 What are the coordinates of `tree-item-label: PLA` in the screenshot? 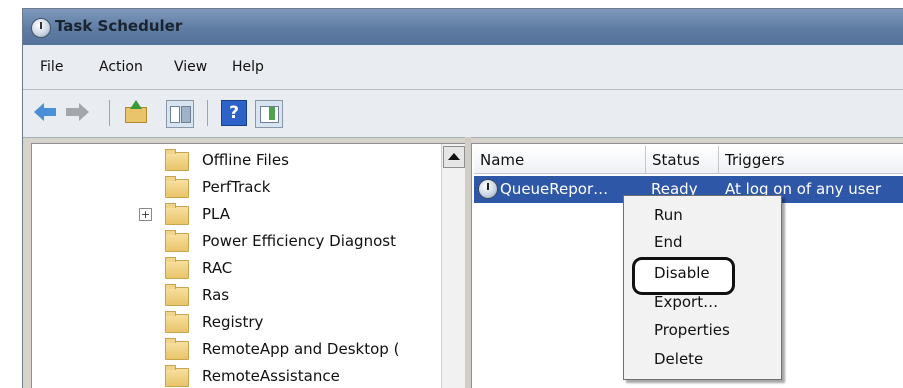 It's located at (216, 214).